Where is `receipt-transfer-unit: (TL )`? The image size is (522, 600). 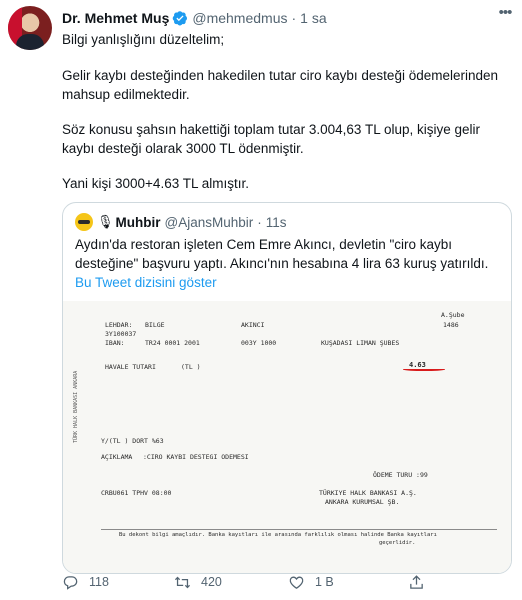
receipt-transfer-unit: (TL ) is located at coordinates (191, 367).